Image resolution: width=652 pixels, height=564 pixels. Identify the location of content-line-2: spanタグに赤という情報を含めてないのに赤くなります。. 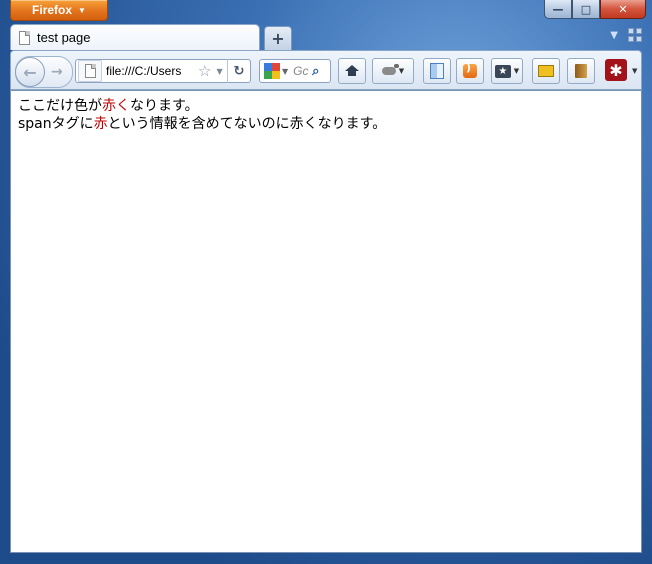
(326, 124).